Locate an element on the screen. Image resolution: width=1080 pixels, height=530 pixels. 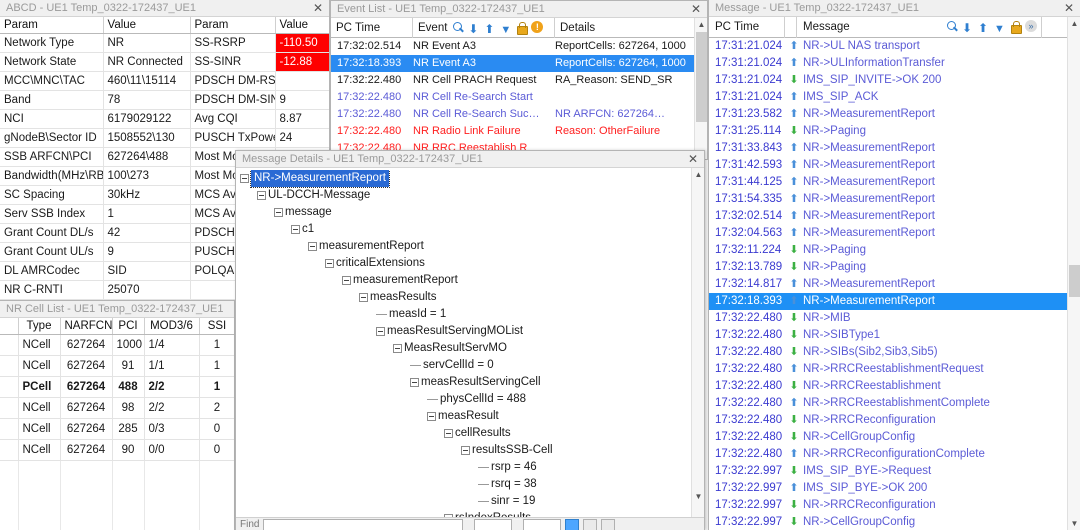
celllist-header-cell-1: Type is located at coordinates (39, 326).